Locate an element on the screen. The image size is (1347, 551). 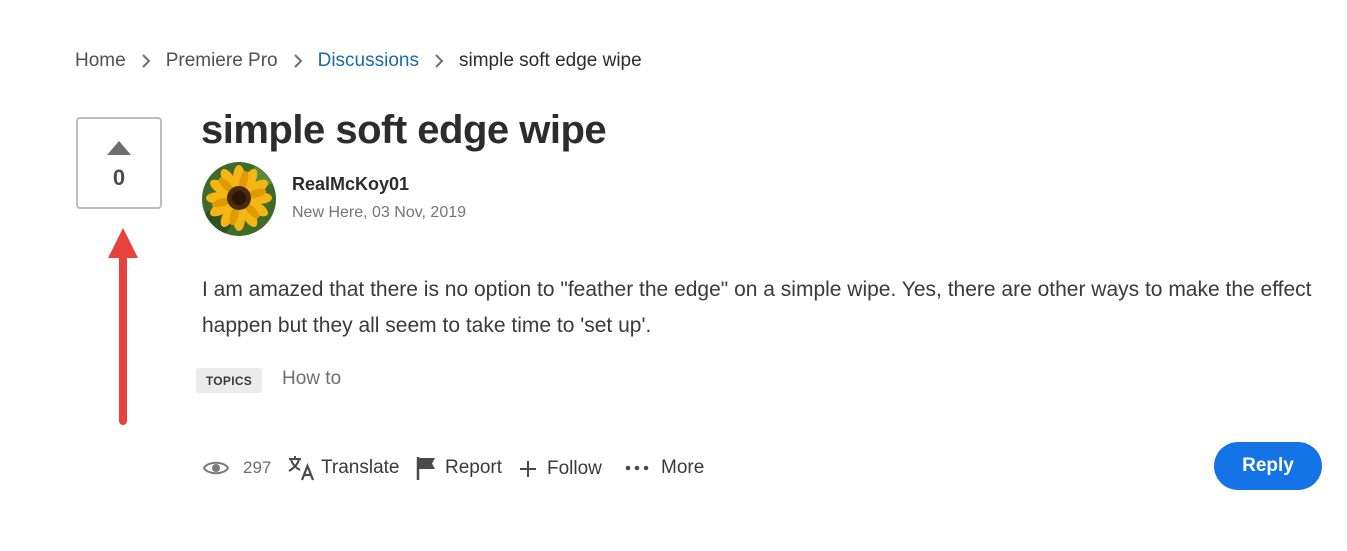
views: 297 is located at coordinates (237, 468).